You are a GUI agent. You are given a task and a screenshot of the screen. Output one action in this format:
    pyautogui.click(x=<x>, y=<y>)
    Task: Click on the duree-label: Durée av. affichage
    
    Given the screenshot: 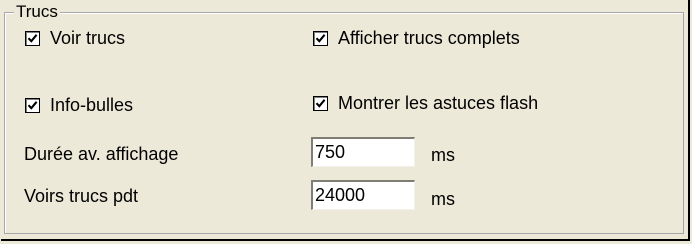 What is the action you would take?
    pyautogui.click(x=101, y=154)
    